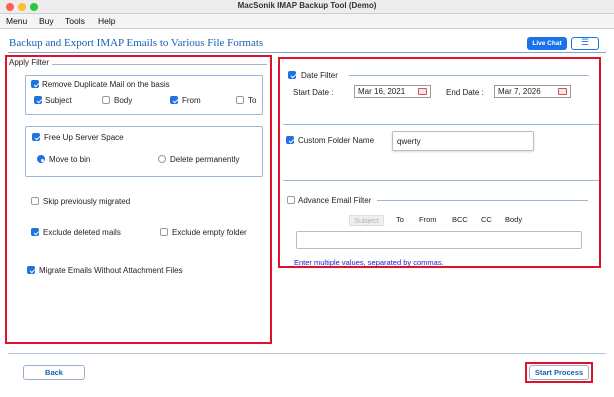 Image resolution: width=614 pixels, height=397 pixels. What do you see at coordinates (162, 159) in the screenshot?
I see `delete-permanently-radio` at bounding box center [162, 159].